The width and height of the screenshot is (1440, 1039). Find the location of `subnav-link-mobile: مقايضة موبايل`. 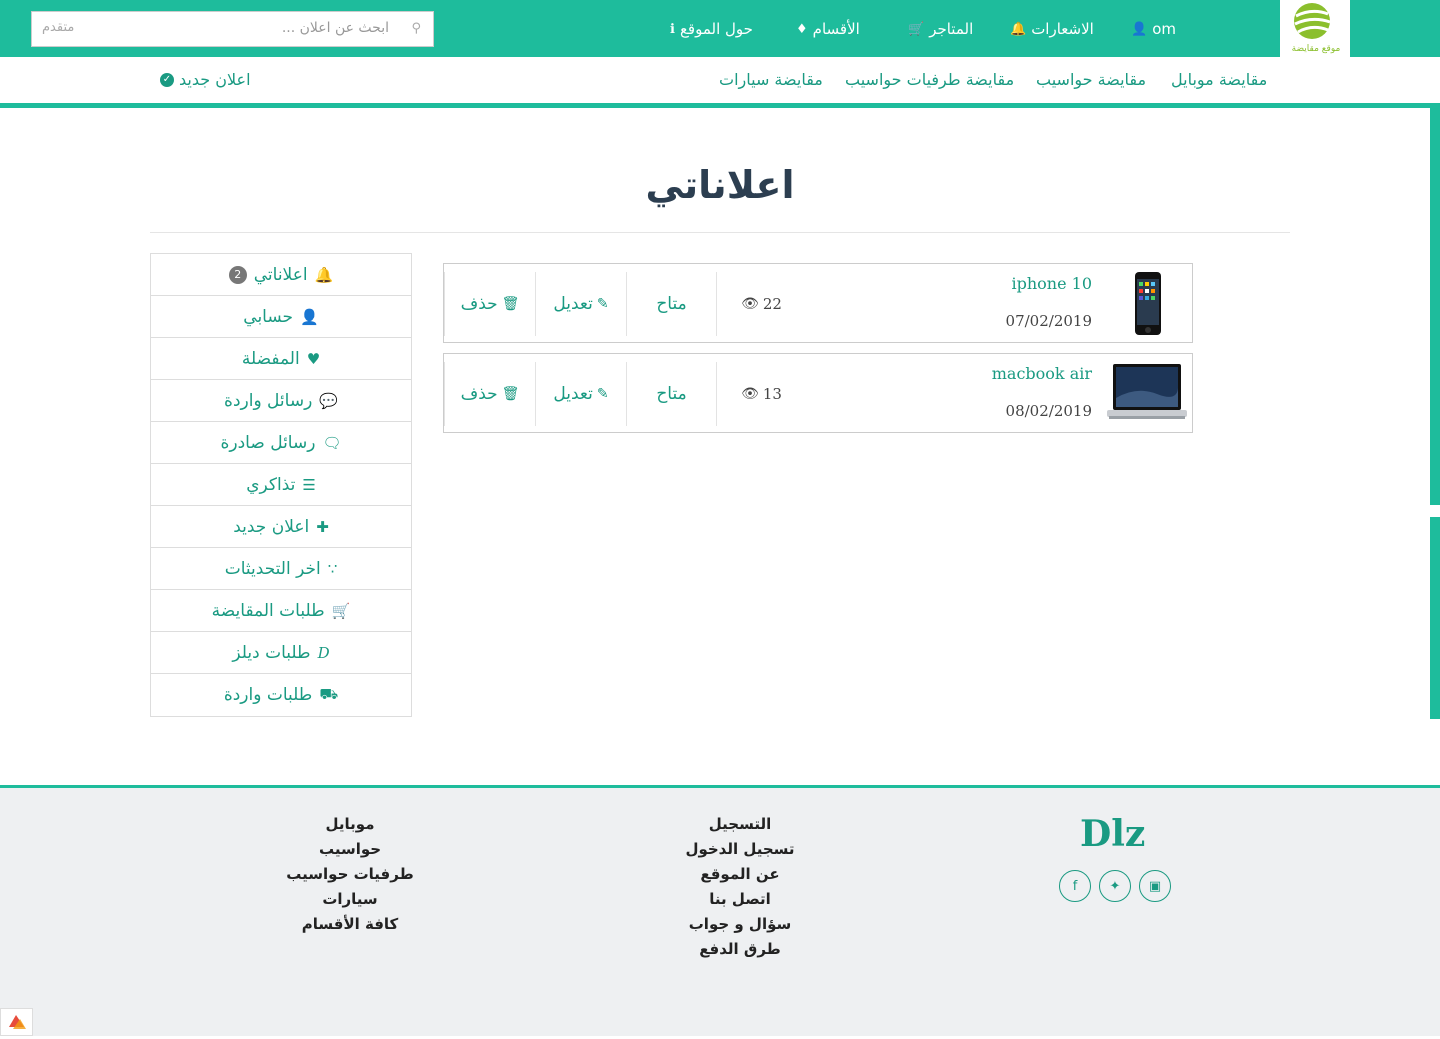

subnav-link-mobile: مقايضة موبايل is located at coordinates (1219, 79).